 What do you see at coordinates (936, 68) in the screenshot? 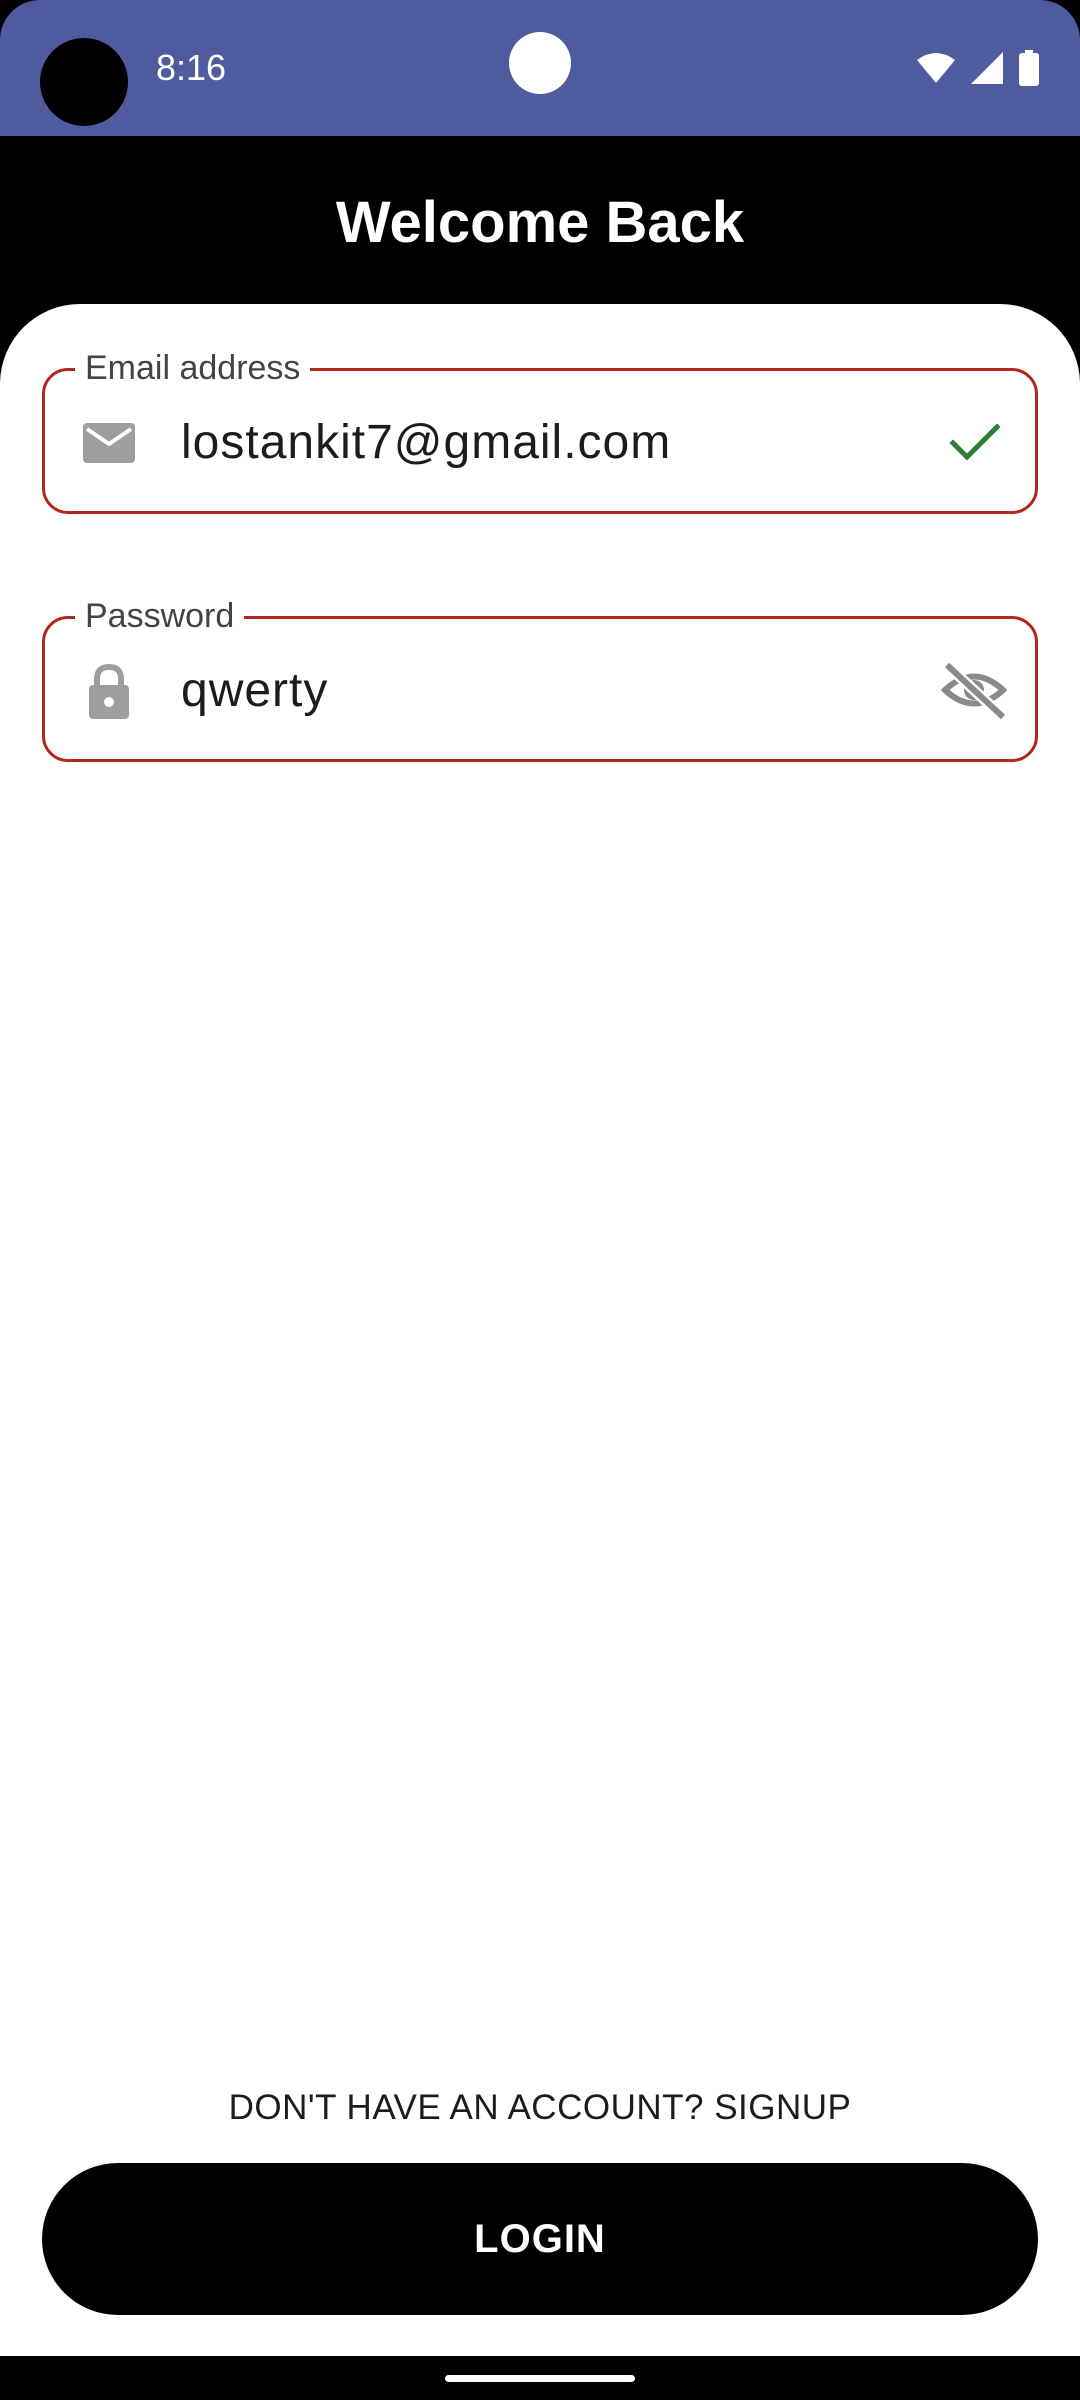
I see `wifi-icon` at bounding box center [936, 68].